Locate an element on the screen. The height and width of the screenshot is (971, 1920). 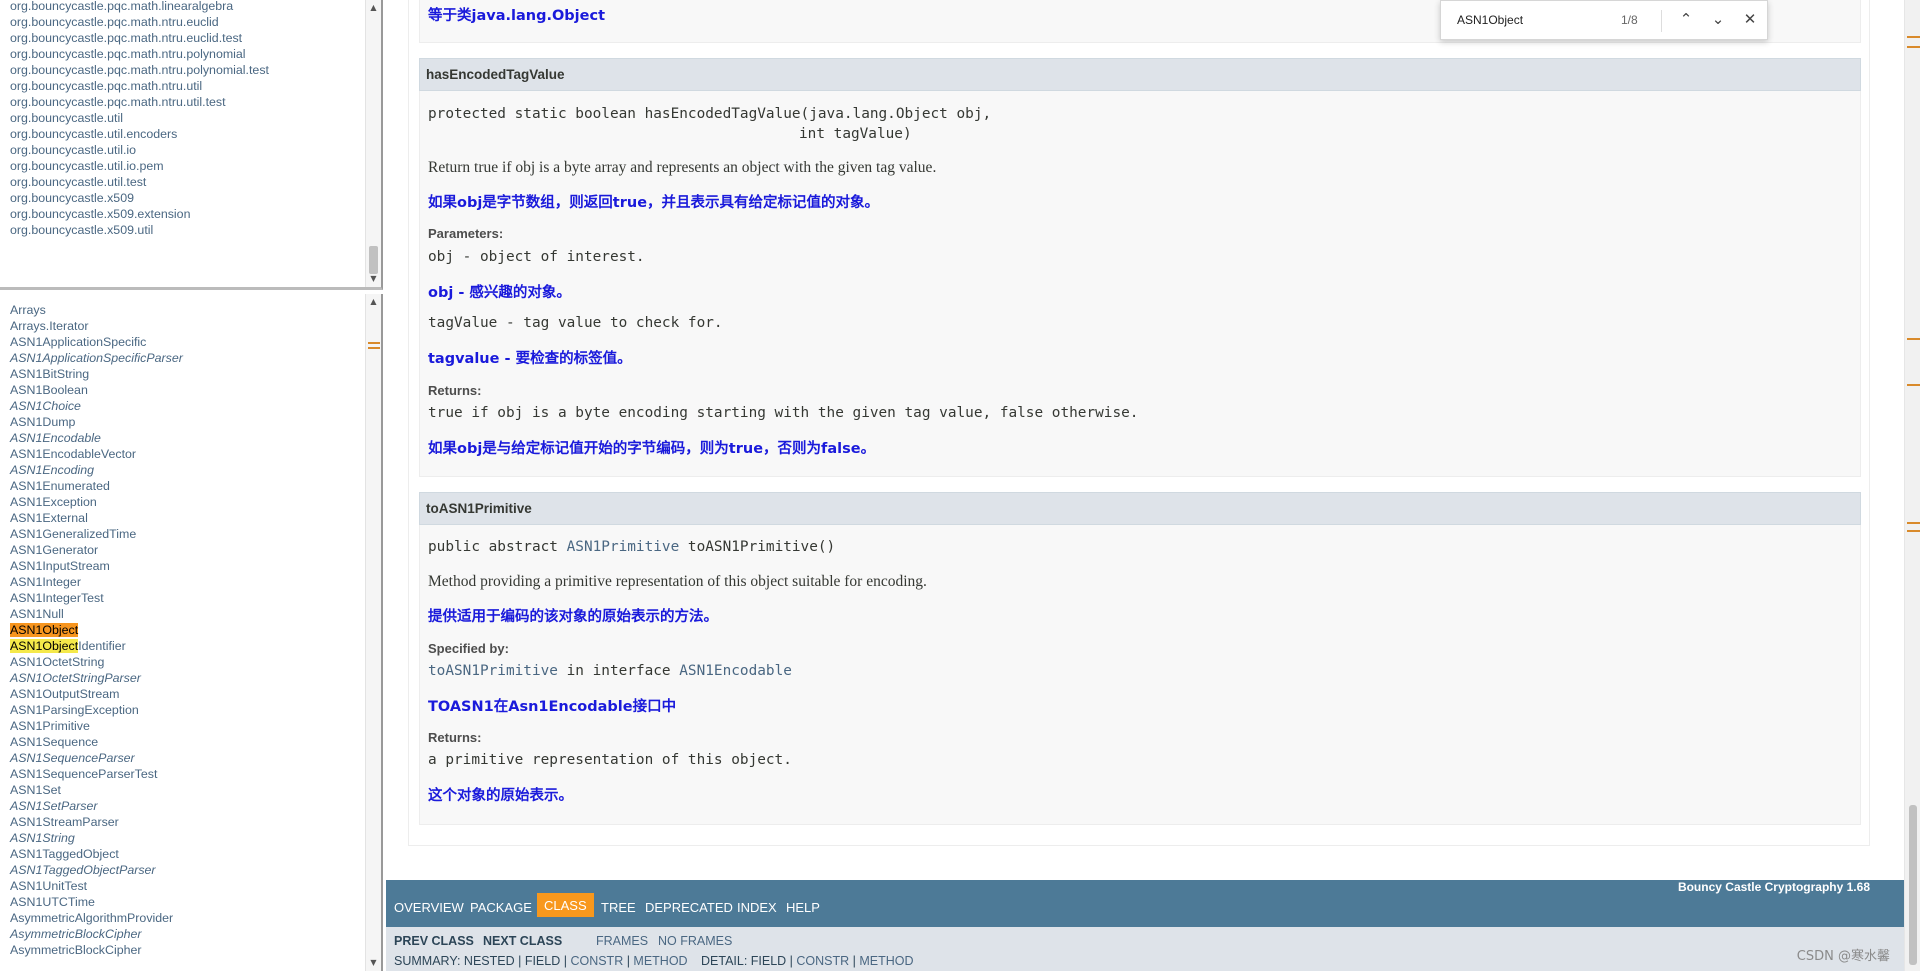
nav-help: HELP is located at coordinates (803, 907).